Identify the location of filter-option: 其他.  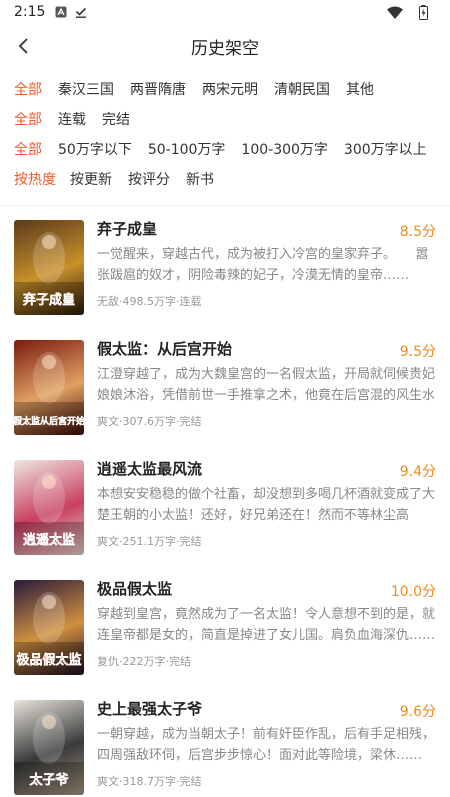
(360, 89).